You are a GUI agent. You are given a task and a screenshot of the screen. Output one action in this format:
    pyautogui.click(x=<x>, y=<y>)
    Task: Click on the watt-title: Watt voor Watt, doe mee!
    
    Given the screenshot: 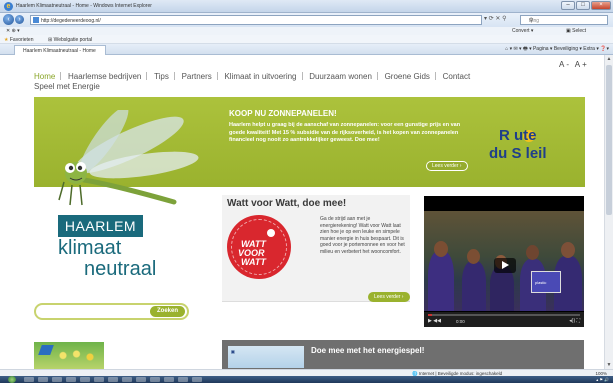 What is the action you would take?
    pyautogui.click(x=287, y=203)
    